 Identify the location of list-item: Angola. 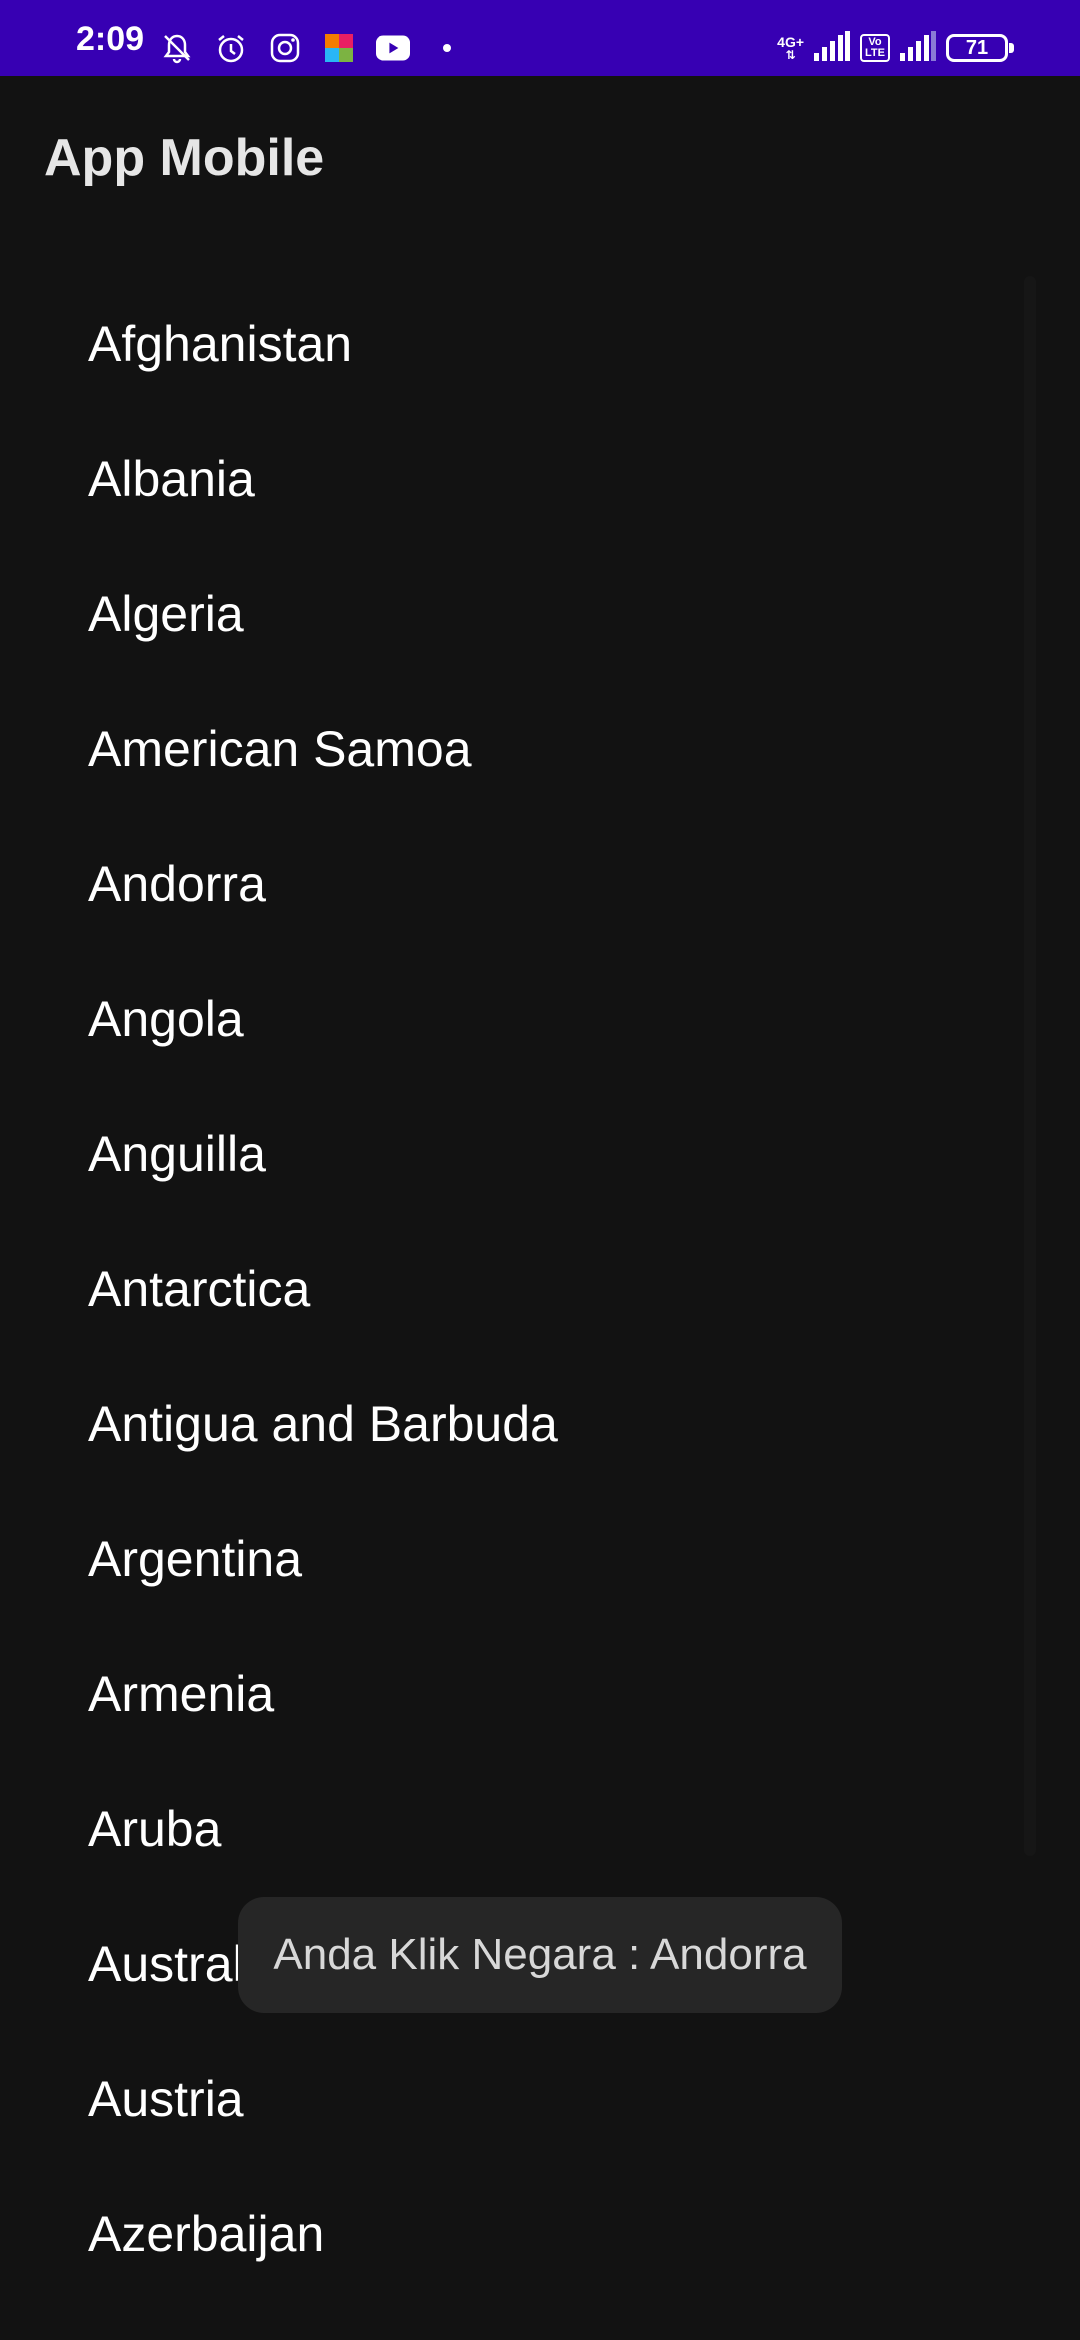
(540, 1018).